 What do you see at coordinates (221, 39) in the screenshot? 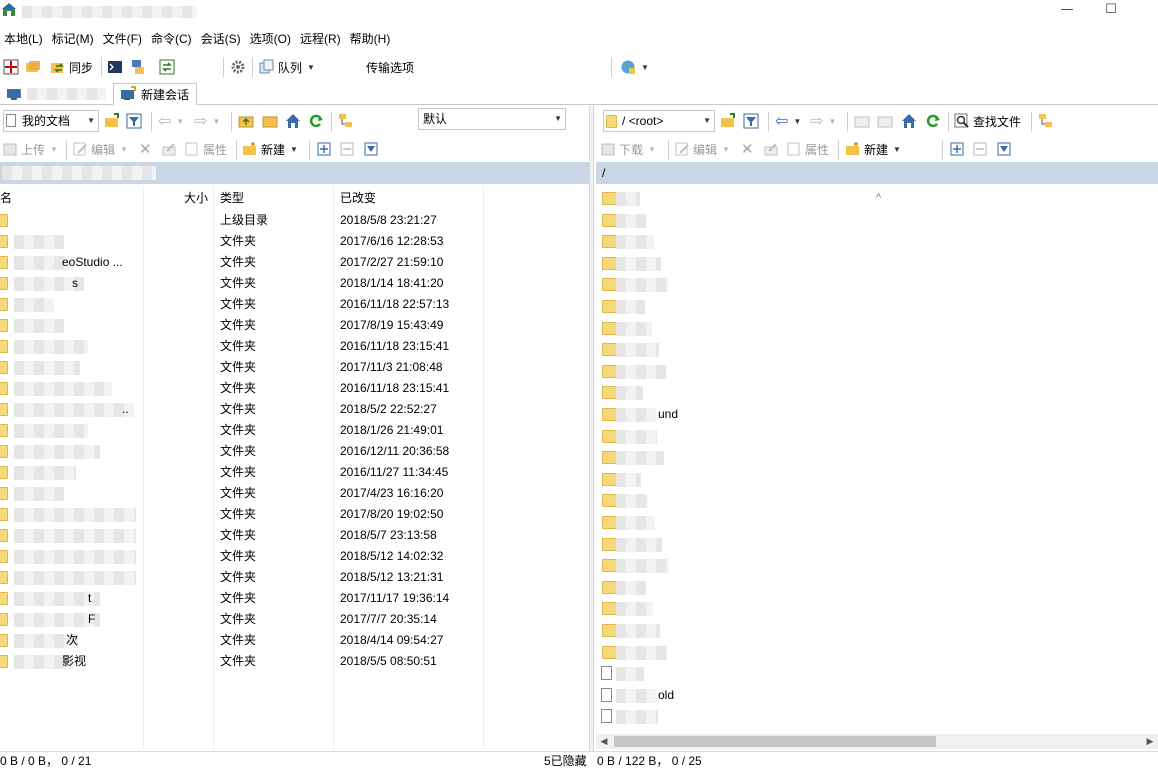
I see `menu-session: 会话(S)` at bounding box center [221, 39].